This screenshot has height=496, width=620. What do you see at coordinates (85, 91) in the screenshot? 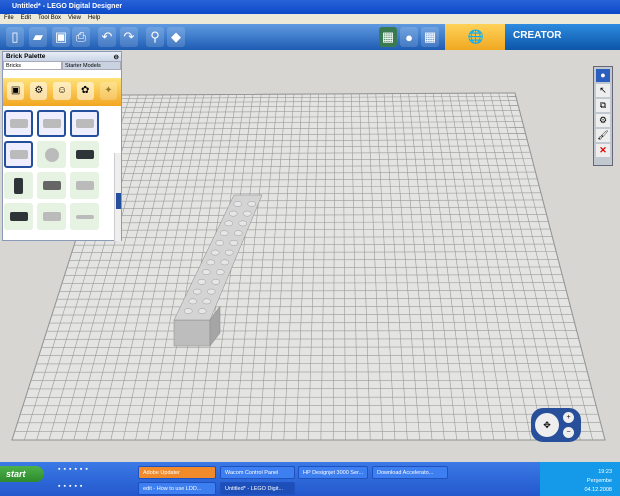
I see `category-decorations-icon: ✿` at bounding box center [85, 91].